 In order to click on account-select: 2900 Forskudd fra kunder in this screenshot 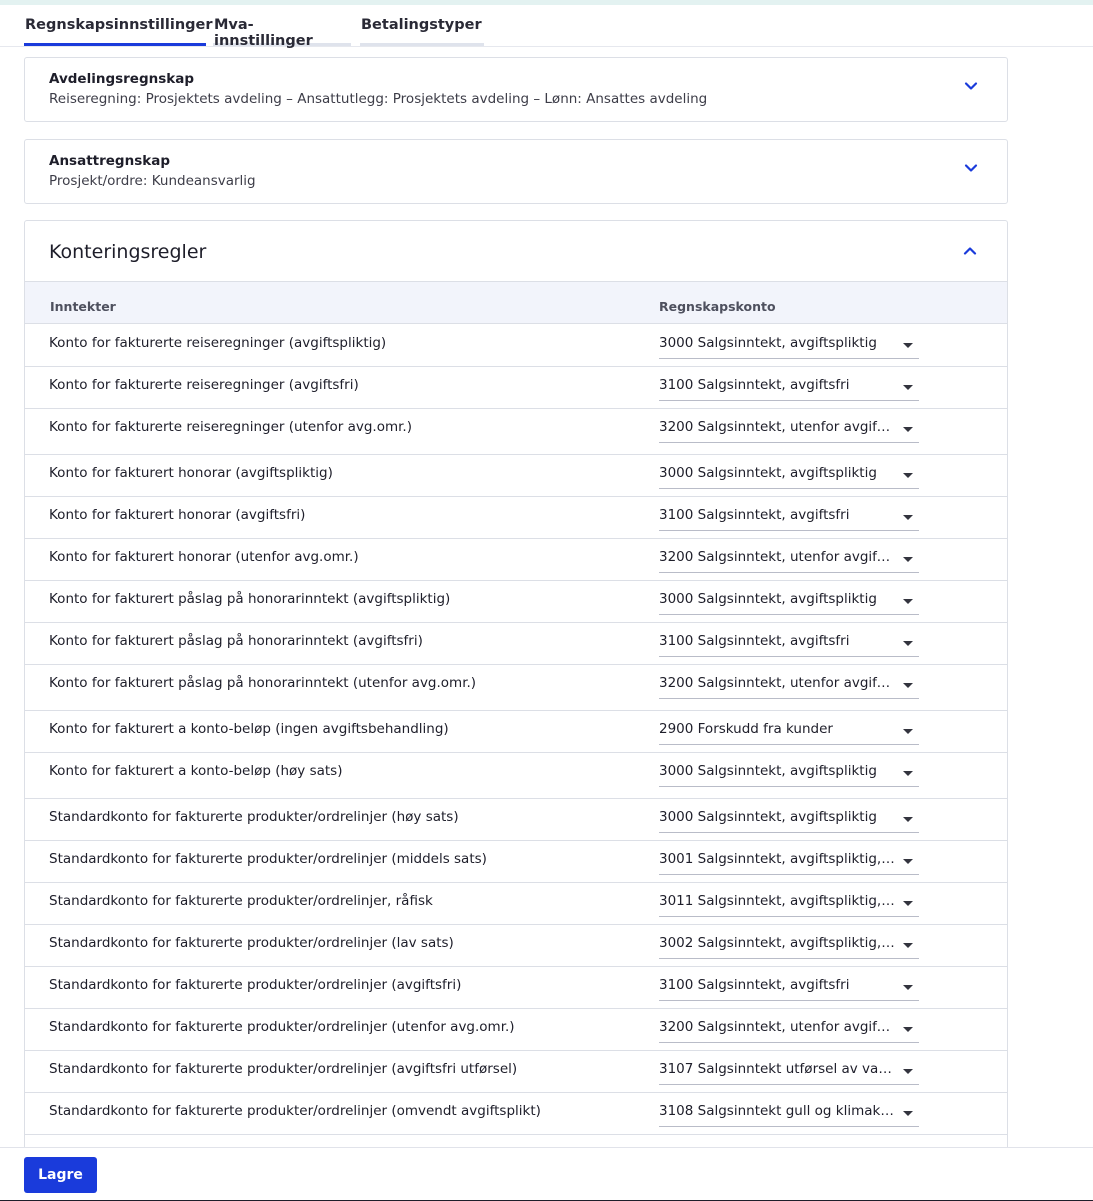, I will do `click(789, 732)`.